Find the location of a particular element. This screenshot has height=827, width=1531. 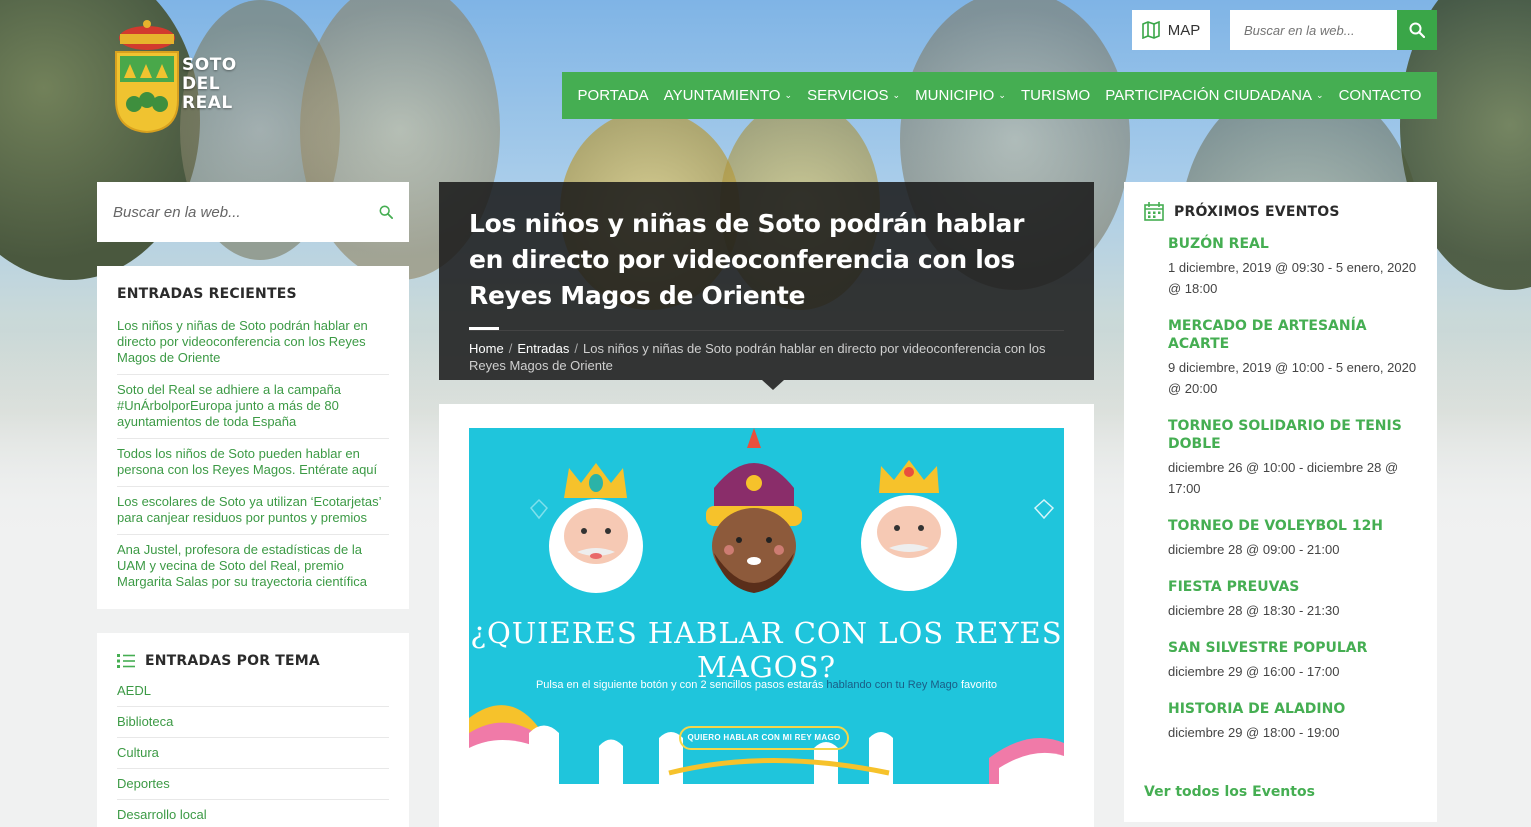

map-icon is located at coordinates (1150, 30).